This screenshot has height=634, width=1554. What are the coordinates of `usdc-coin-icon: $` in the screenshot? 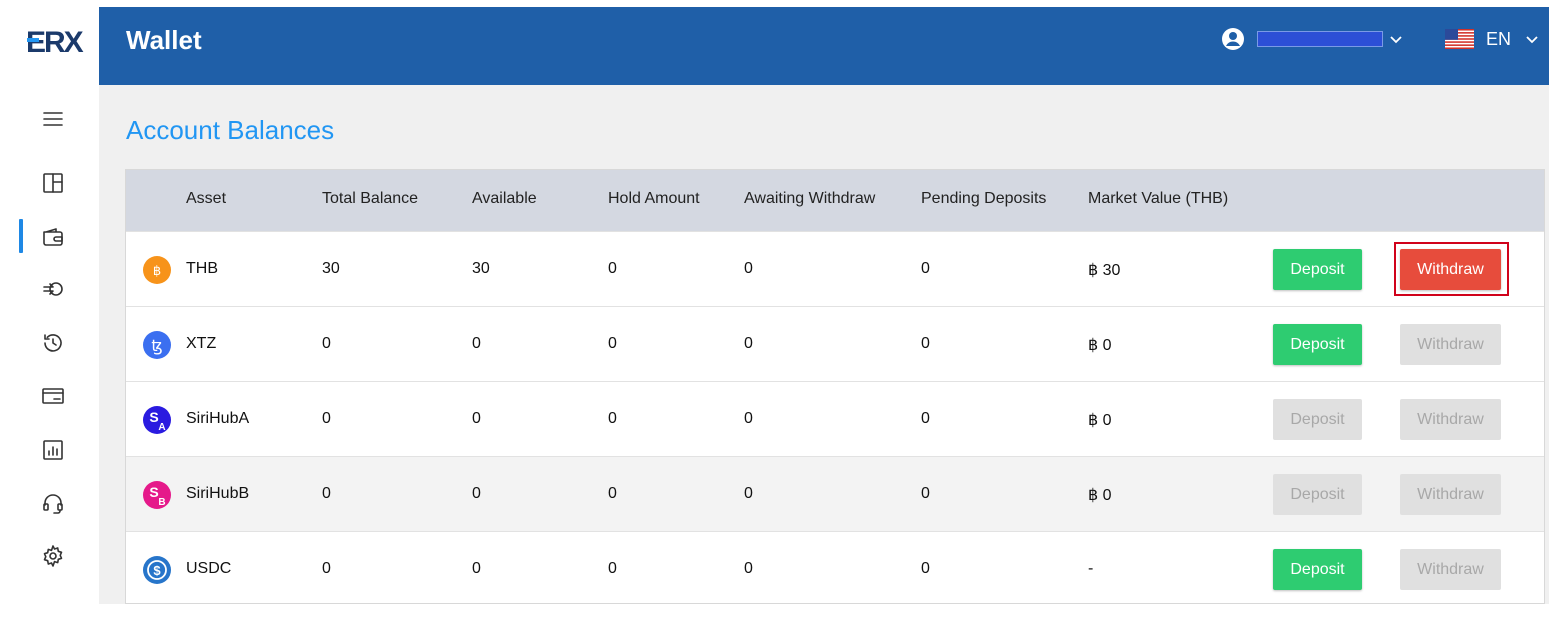 It's located at (157, 570).